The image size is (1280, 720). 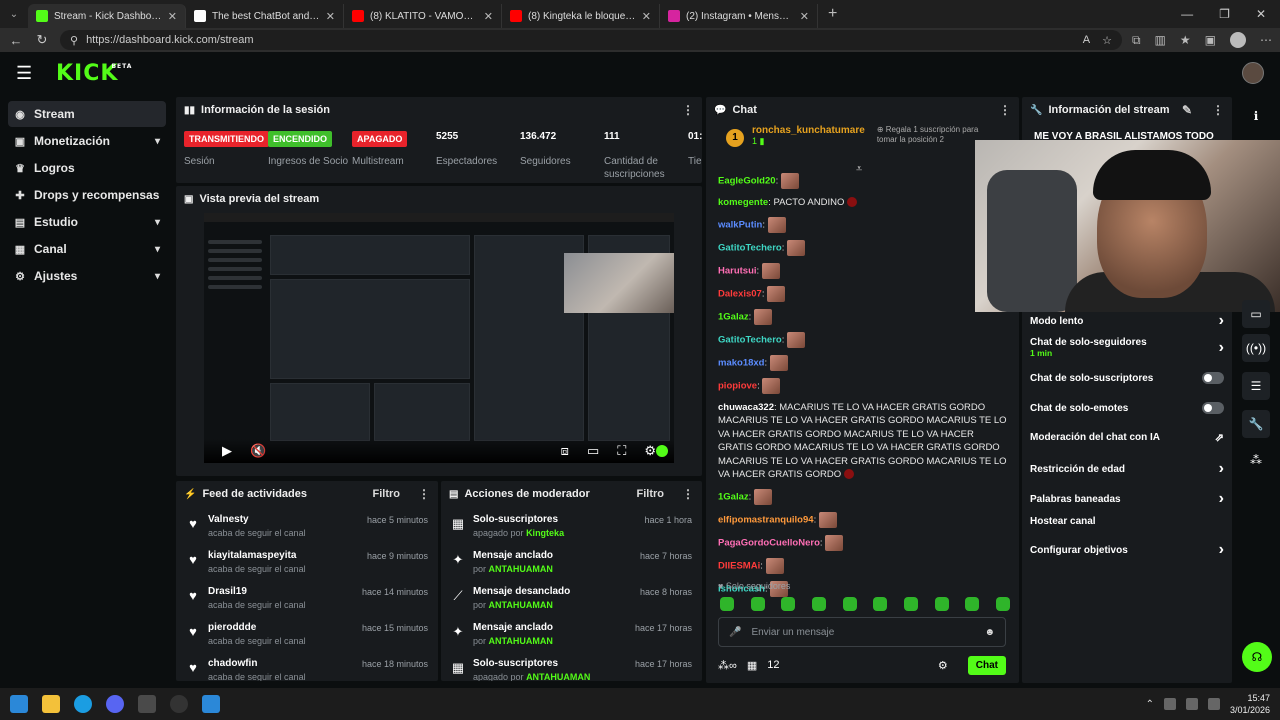 I want to click on obs-icon, so click(x=179, y=704).